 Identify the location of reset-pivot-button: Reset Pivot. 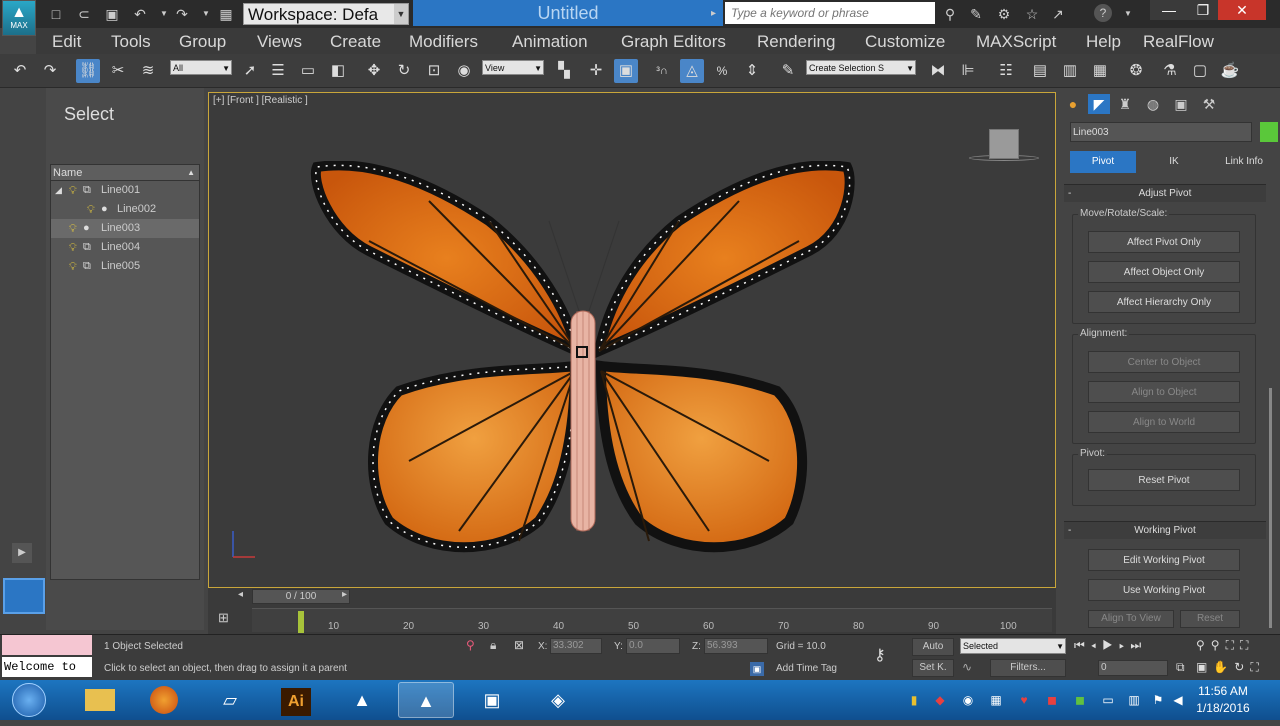
(1164, 480).